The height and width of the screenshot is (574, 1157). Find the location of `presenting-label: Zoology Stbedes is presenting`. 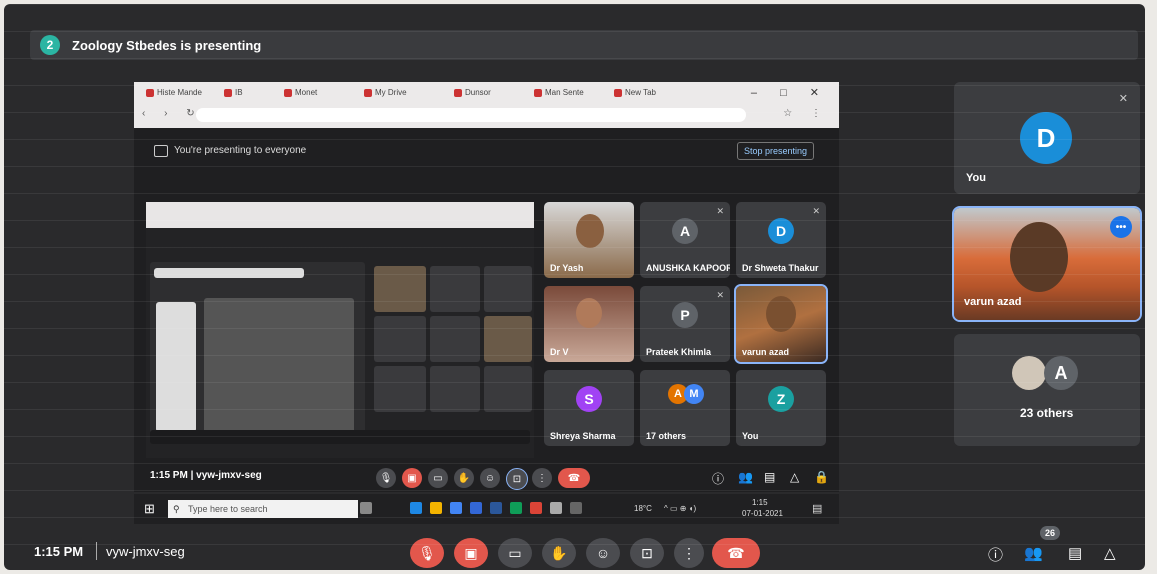

presenting-label: Zoology Stbedes is presenting is located at coordinates (167, 45).